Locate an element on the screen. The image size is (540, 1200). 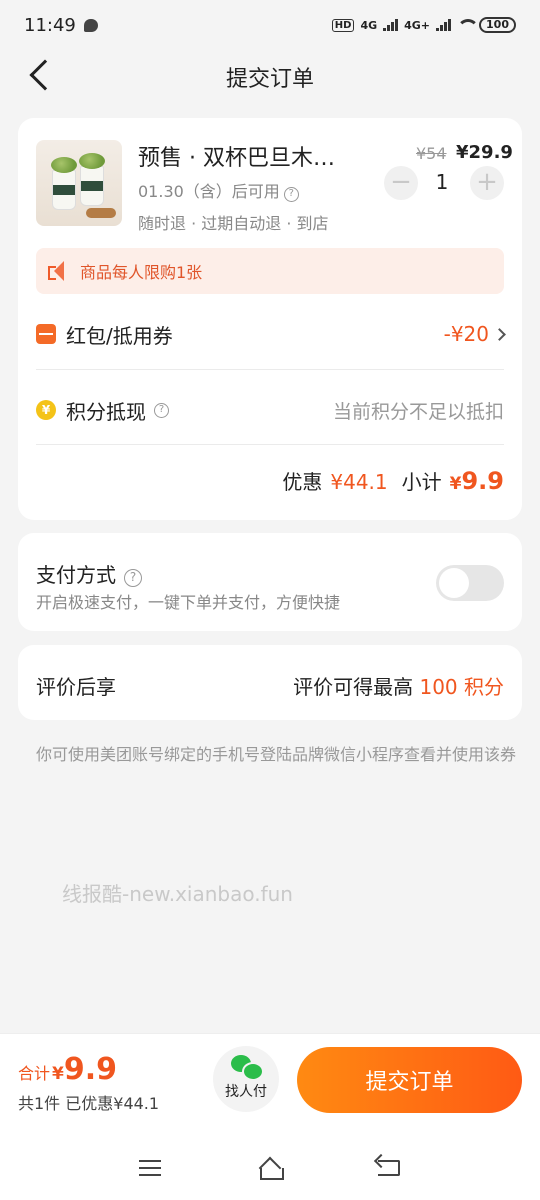
points-value: 当前积分不足以抵扣 is located at coordinates (418, 411).